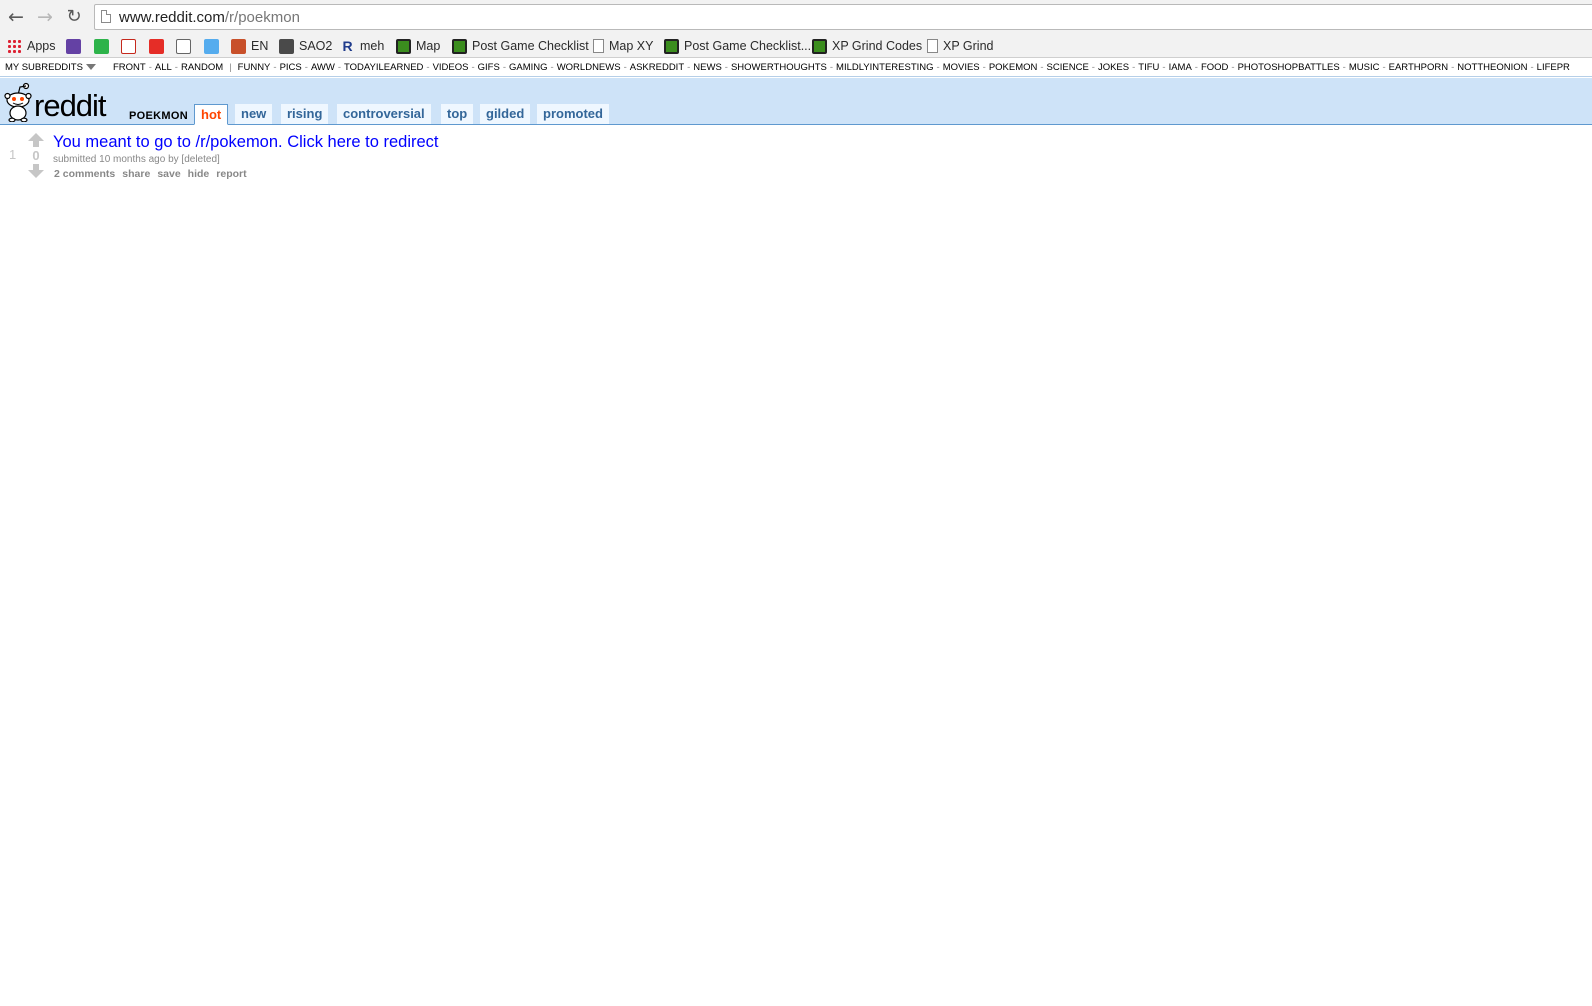 The image size is (1592, 1006). I want to click on action-save: save, so click(168, 174).